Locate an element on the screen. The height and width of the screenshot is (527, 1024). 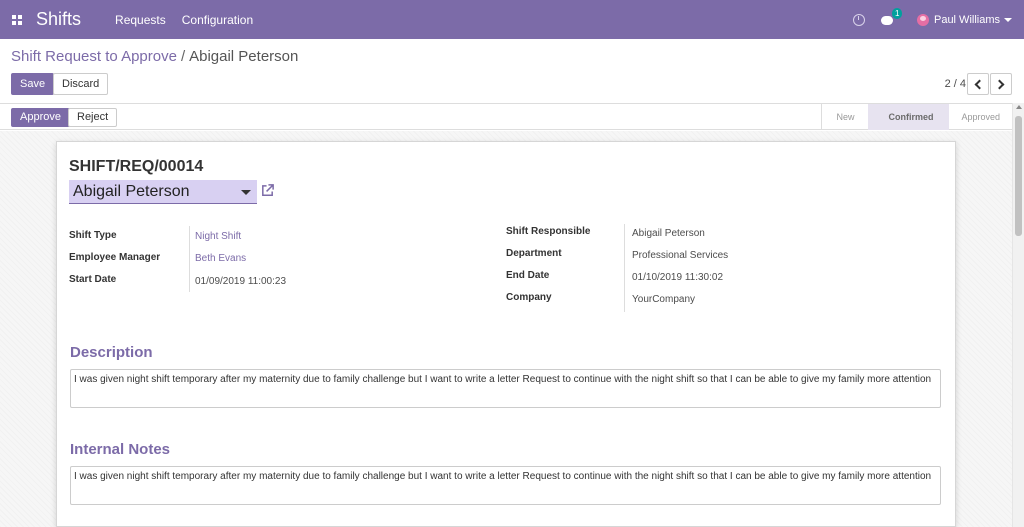
reject-button: Reject is located at coordinates (93, 117).